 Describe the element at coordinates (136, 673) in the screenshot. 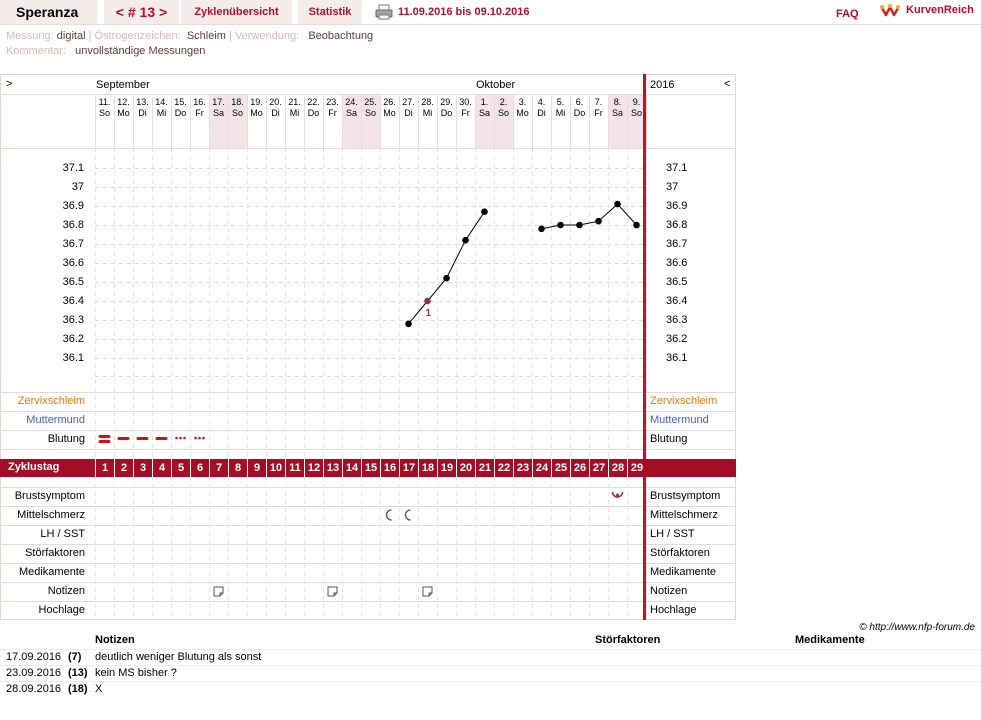

I see `note-text: kein MS bisher ?` at that location.